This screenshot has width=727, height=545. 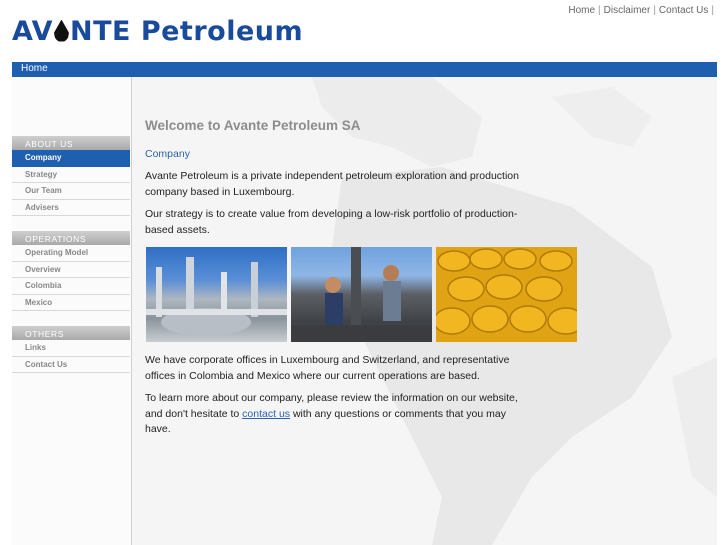 I want to click on top-link-disclaimer: Disclaimer, so click(x=627, y=10).